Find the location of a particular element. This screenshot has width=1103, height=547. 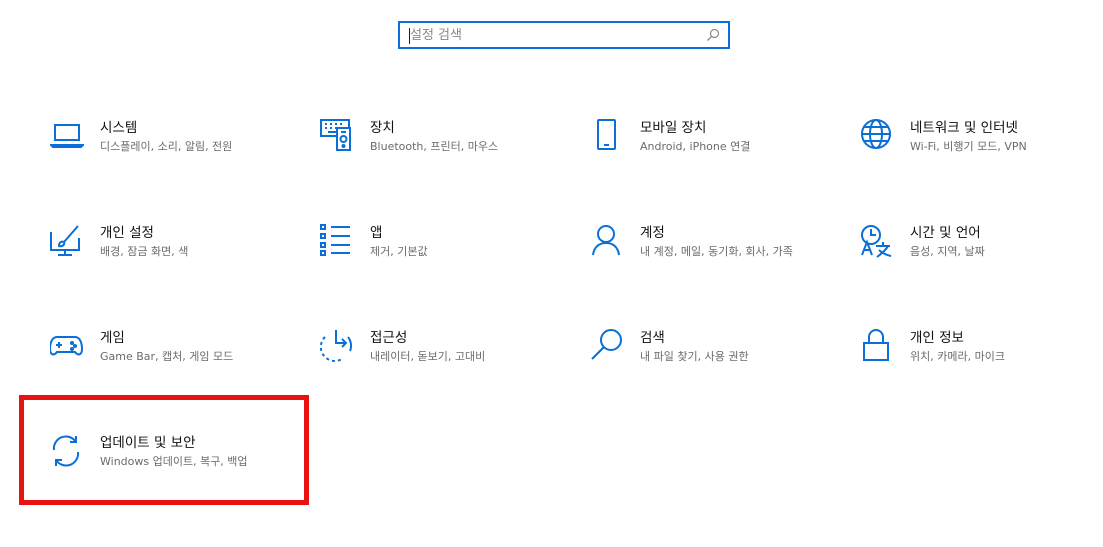

tile-description: Wi-Fi, 비행기 모드, VPN is located at coordinates (968, 146).